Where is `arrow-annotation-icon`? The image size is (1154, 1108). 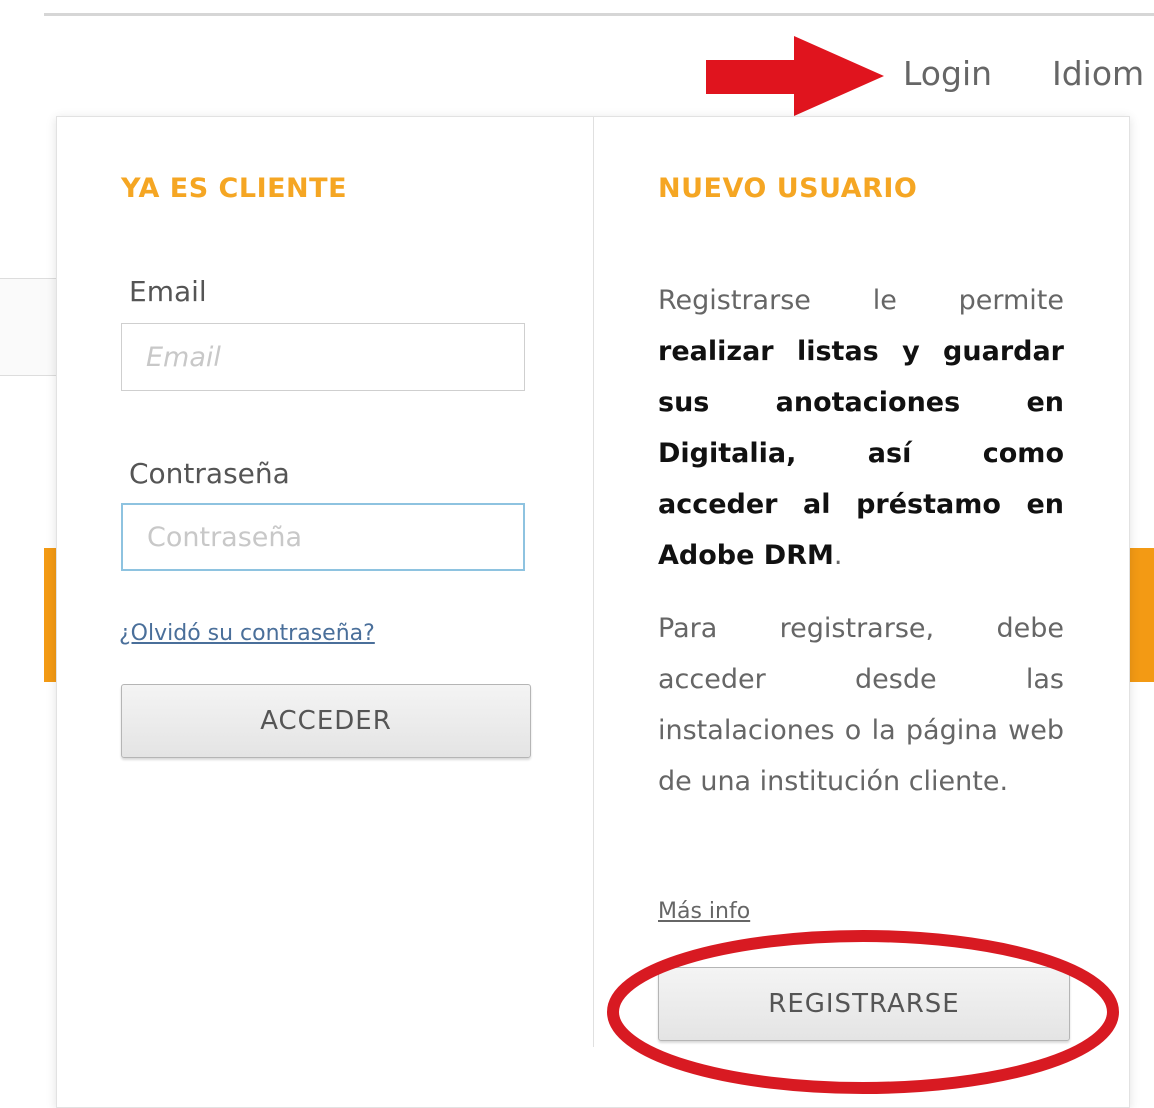
arrow-annotation-icon is located at coordinates (795, 76).